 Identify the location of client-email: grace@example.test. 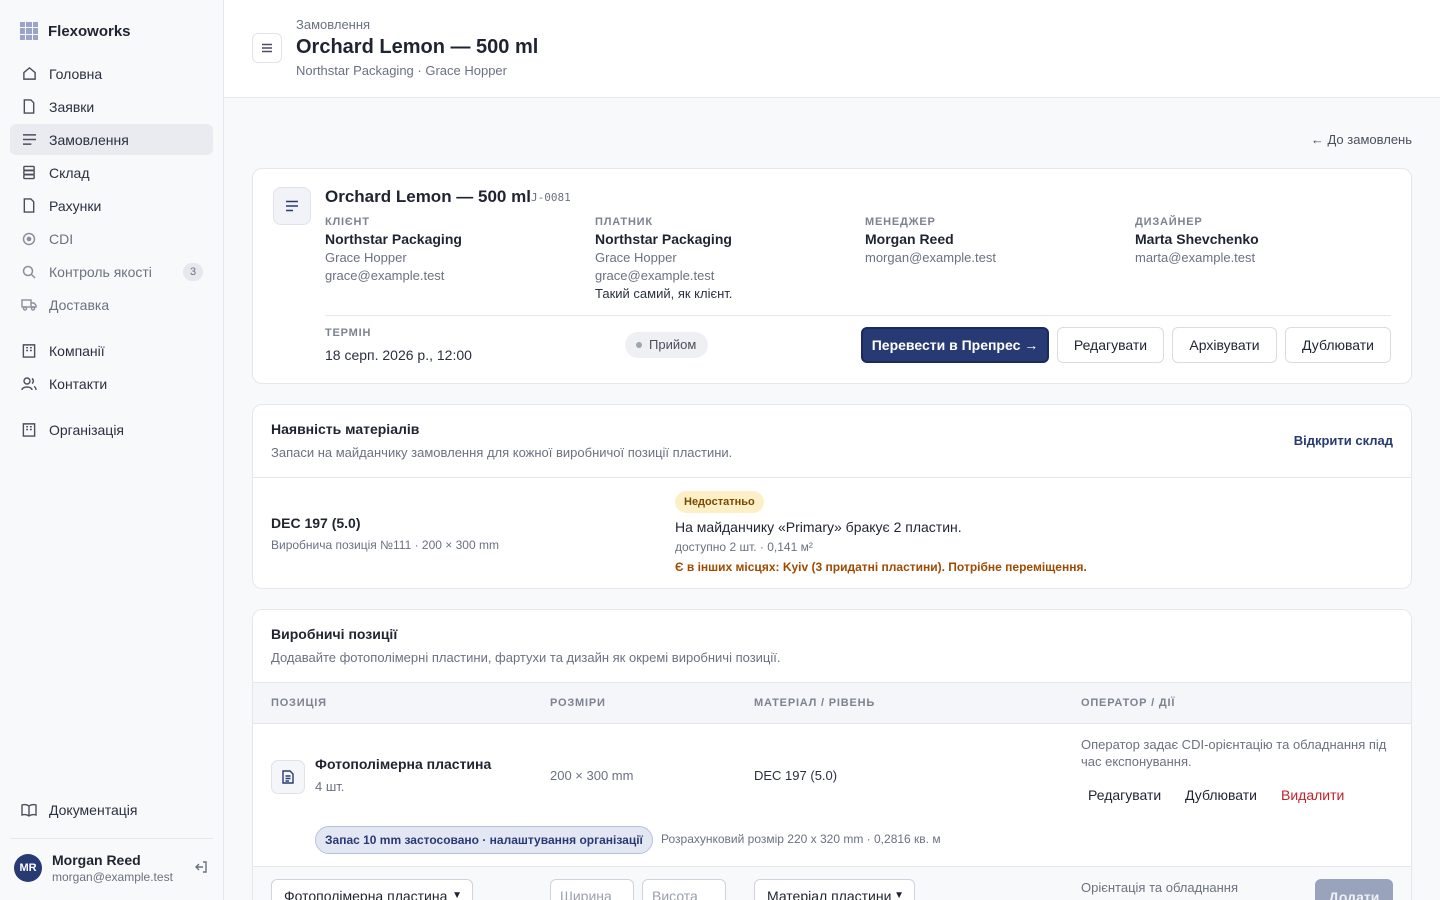
(385, 275).